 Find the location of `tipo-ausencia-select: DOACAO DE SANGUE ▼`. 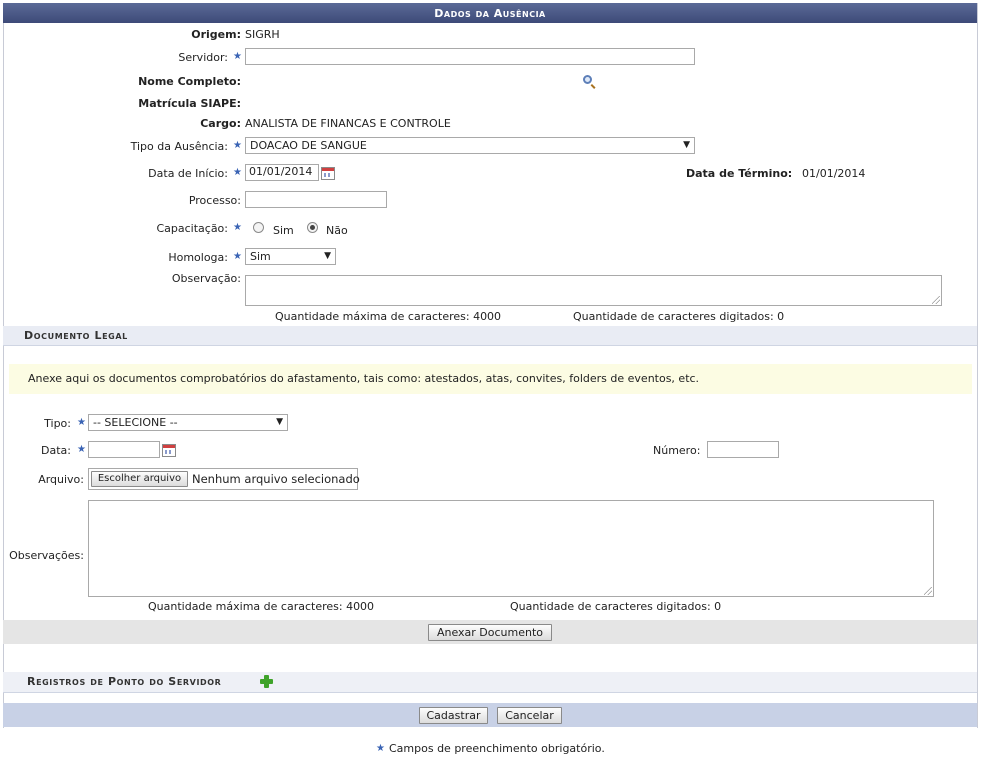

tipo-ausencia-select: DOACAO DE SANGUE ▼ is located at coordinates (470, 145).